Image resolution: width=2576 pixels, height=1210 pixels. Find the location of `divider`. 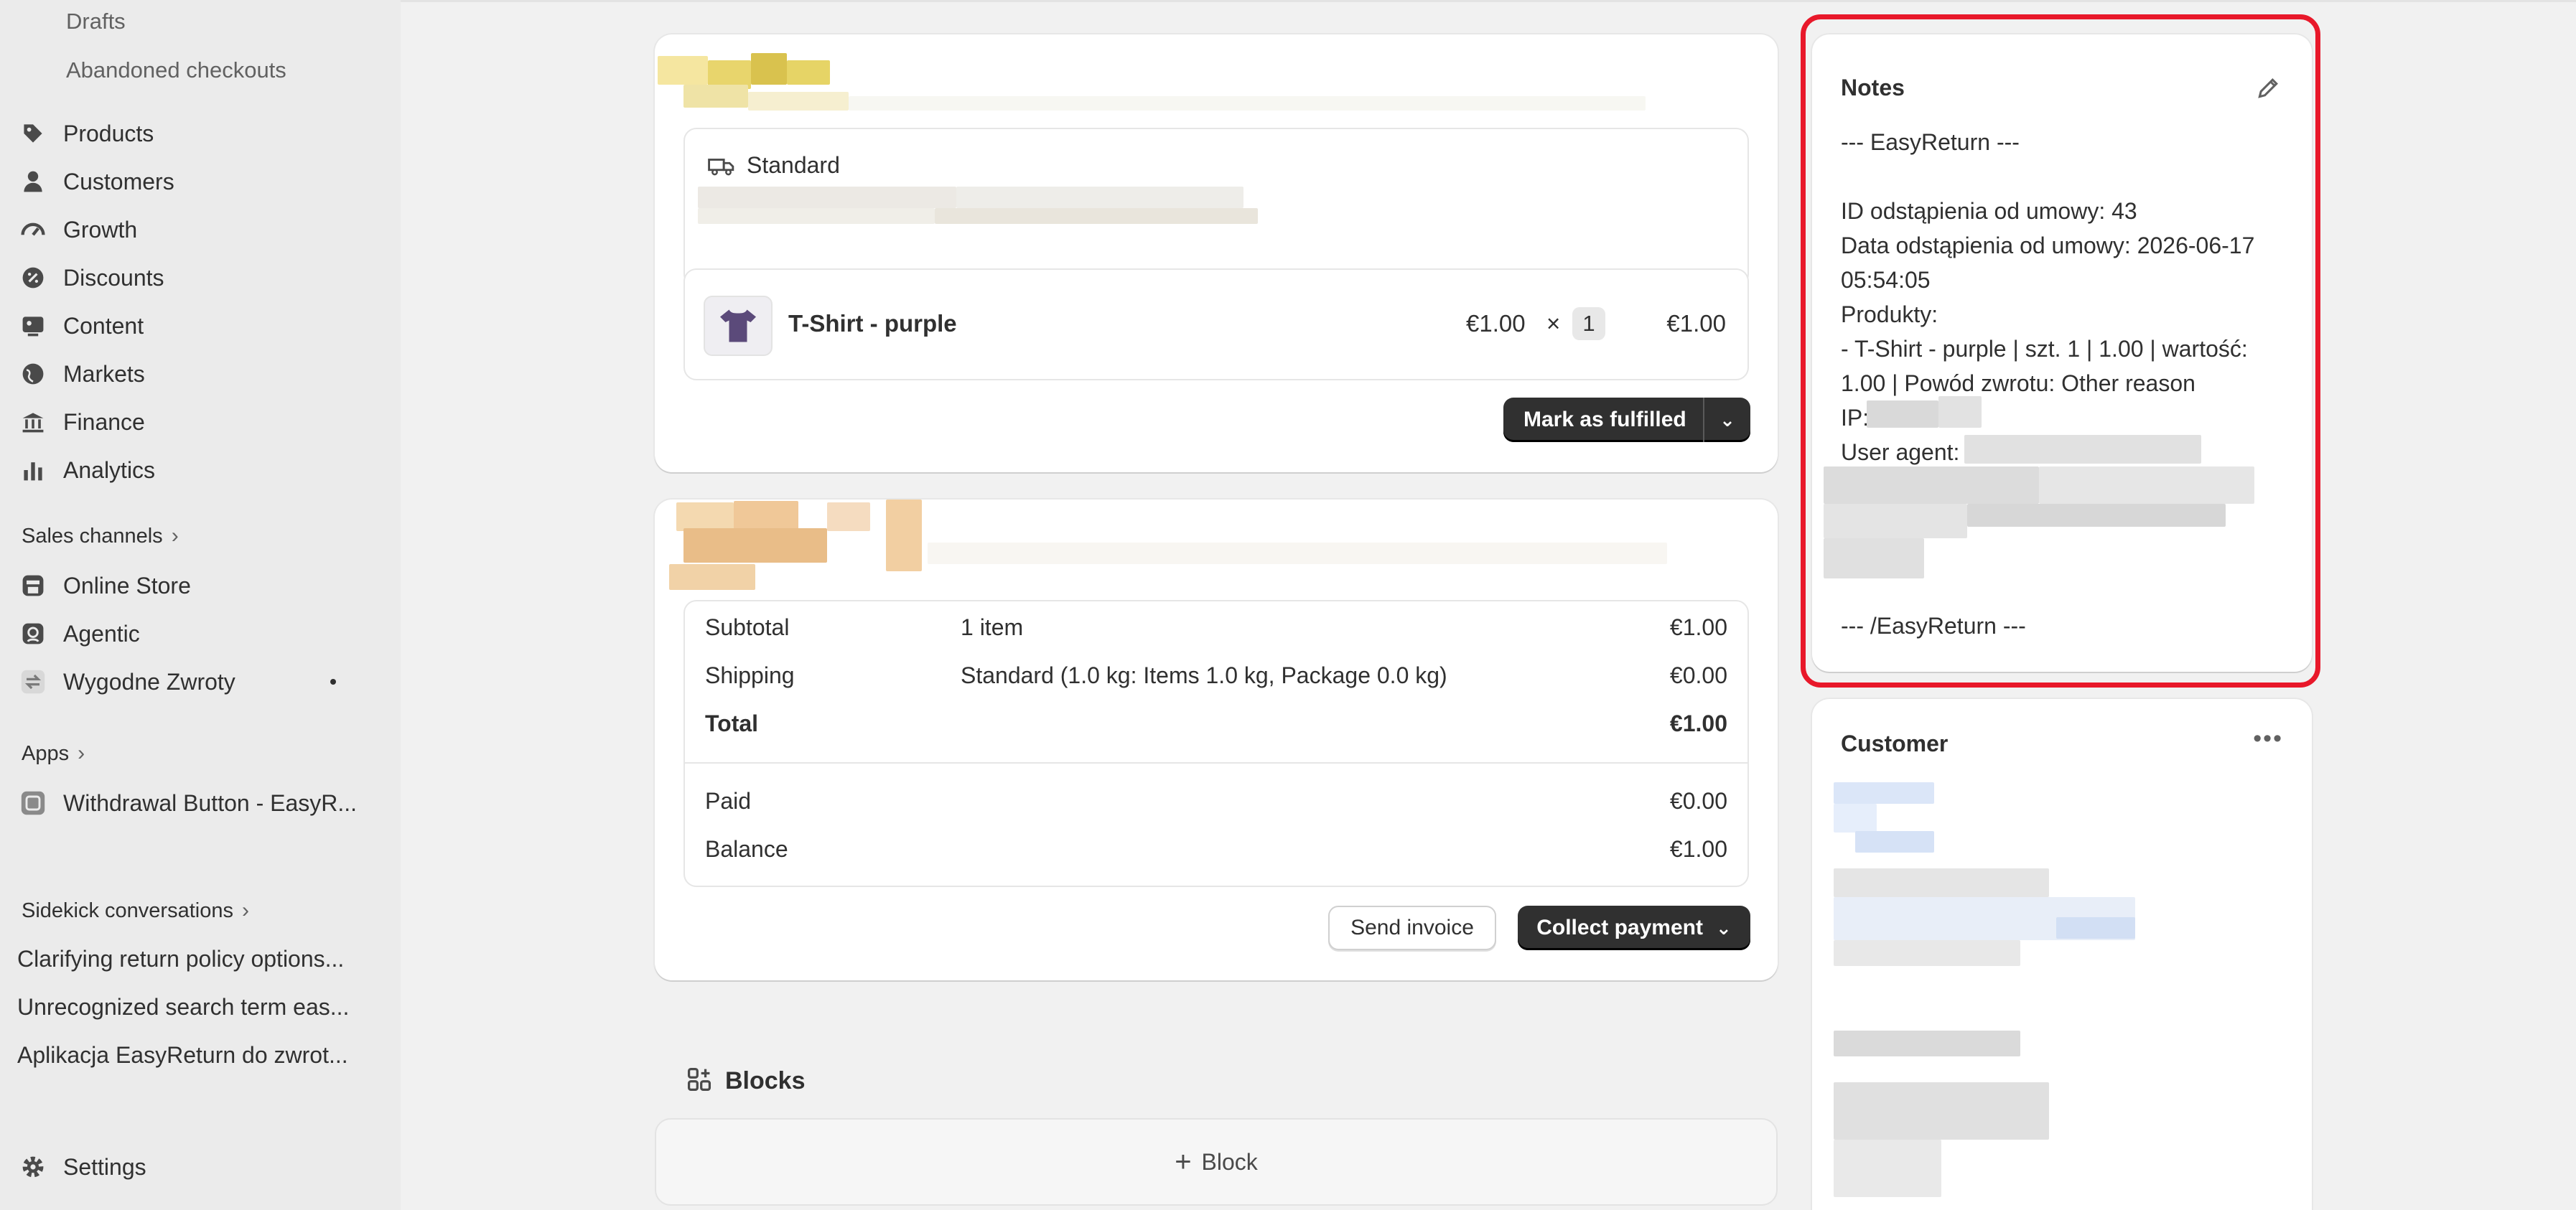

divider is located at coordinates (1216, 763).